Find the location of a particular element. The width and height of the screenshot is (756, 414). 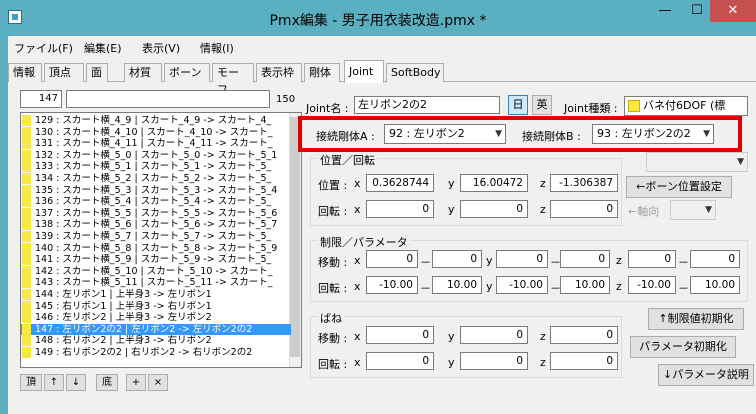

axis-direction-select: ▼ is located at coordinates (693, 210).